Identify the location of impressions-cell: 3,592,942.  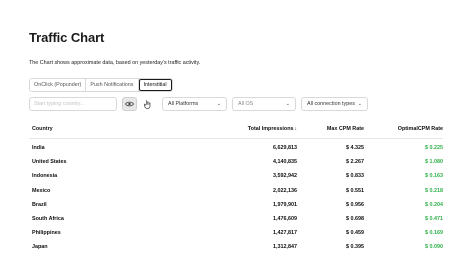
(285, 176).